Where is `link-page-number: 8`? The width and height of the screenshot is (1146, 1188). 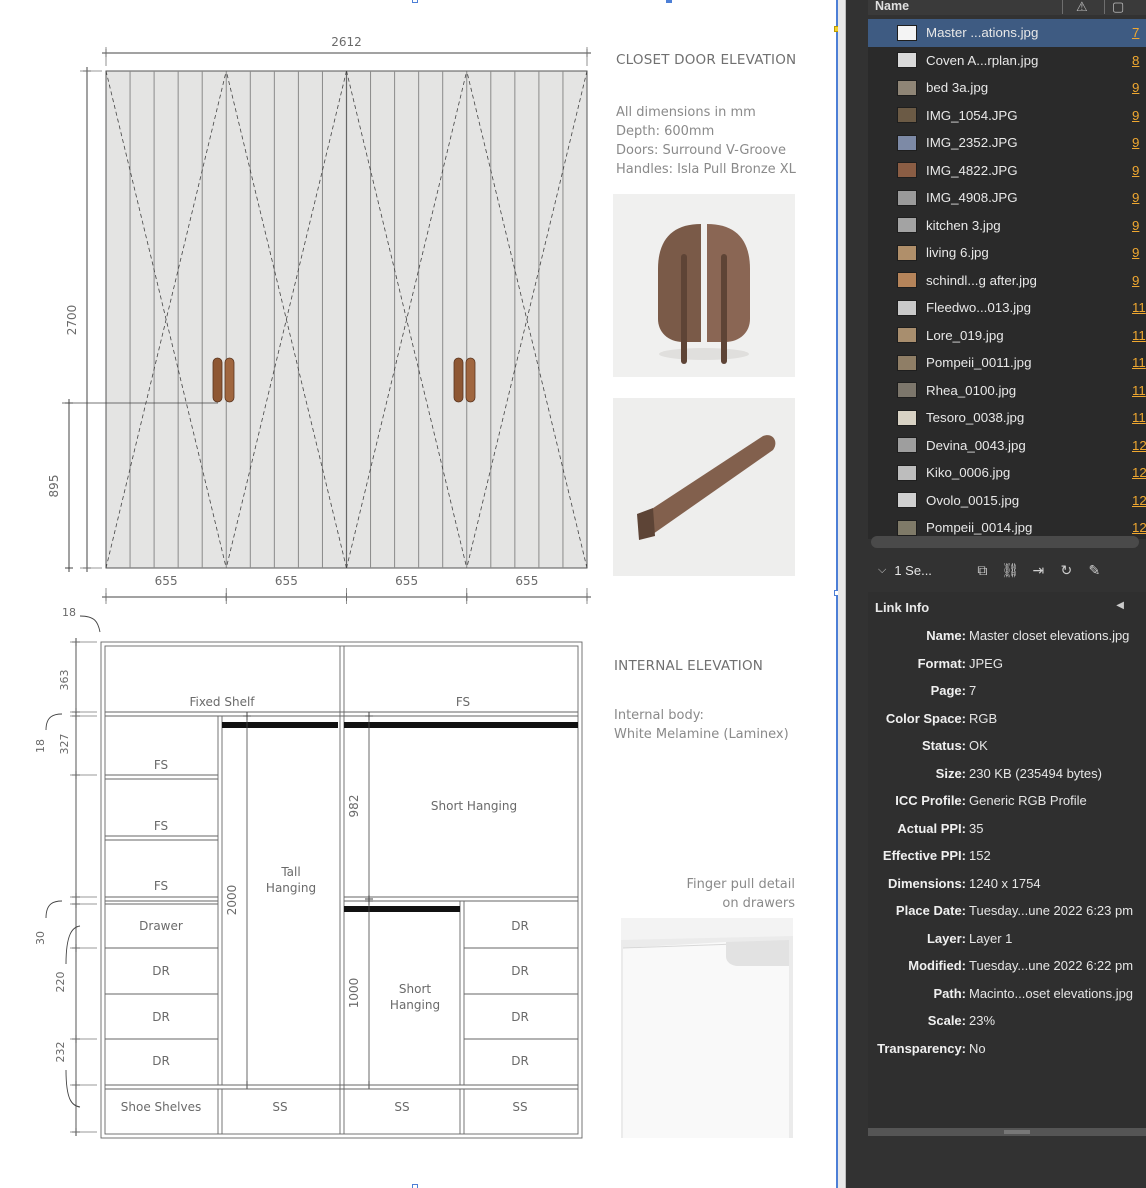 link-page-number: 8 is located at coordinates (1139, 60).